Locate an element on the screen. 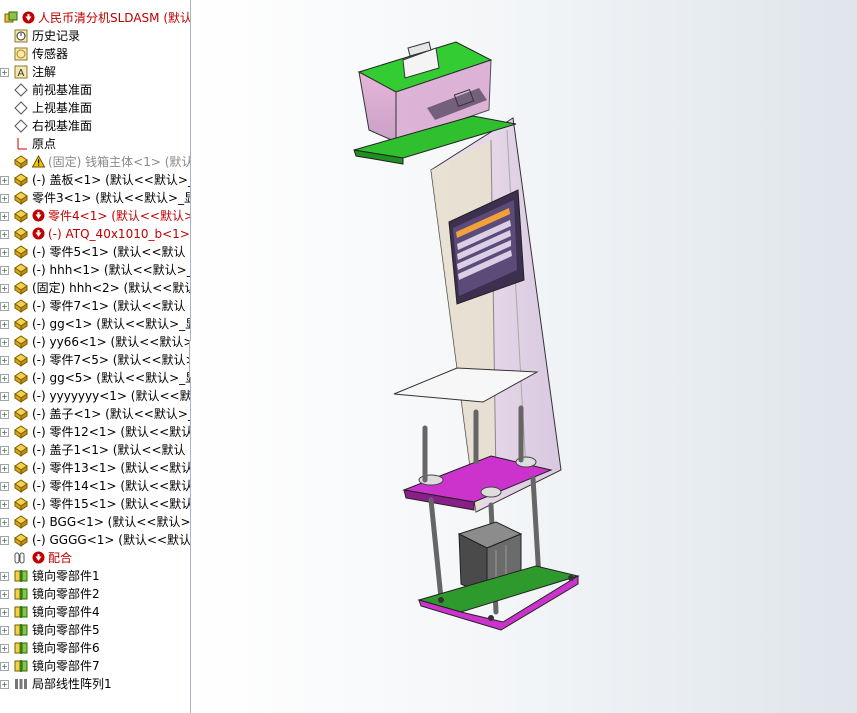  tree-item: 配合 is located at coordinates (95, 558).